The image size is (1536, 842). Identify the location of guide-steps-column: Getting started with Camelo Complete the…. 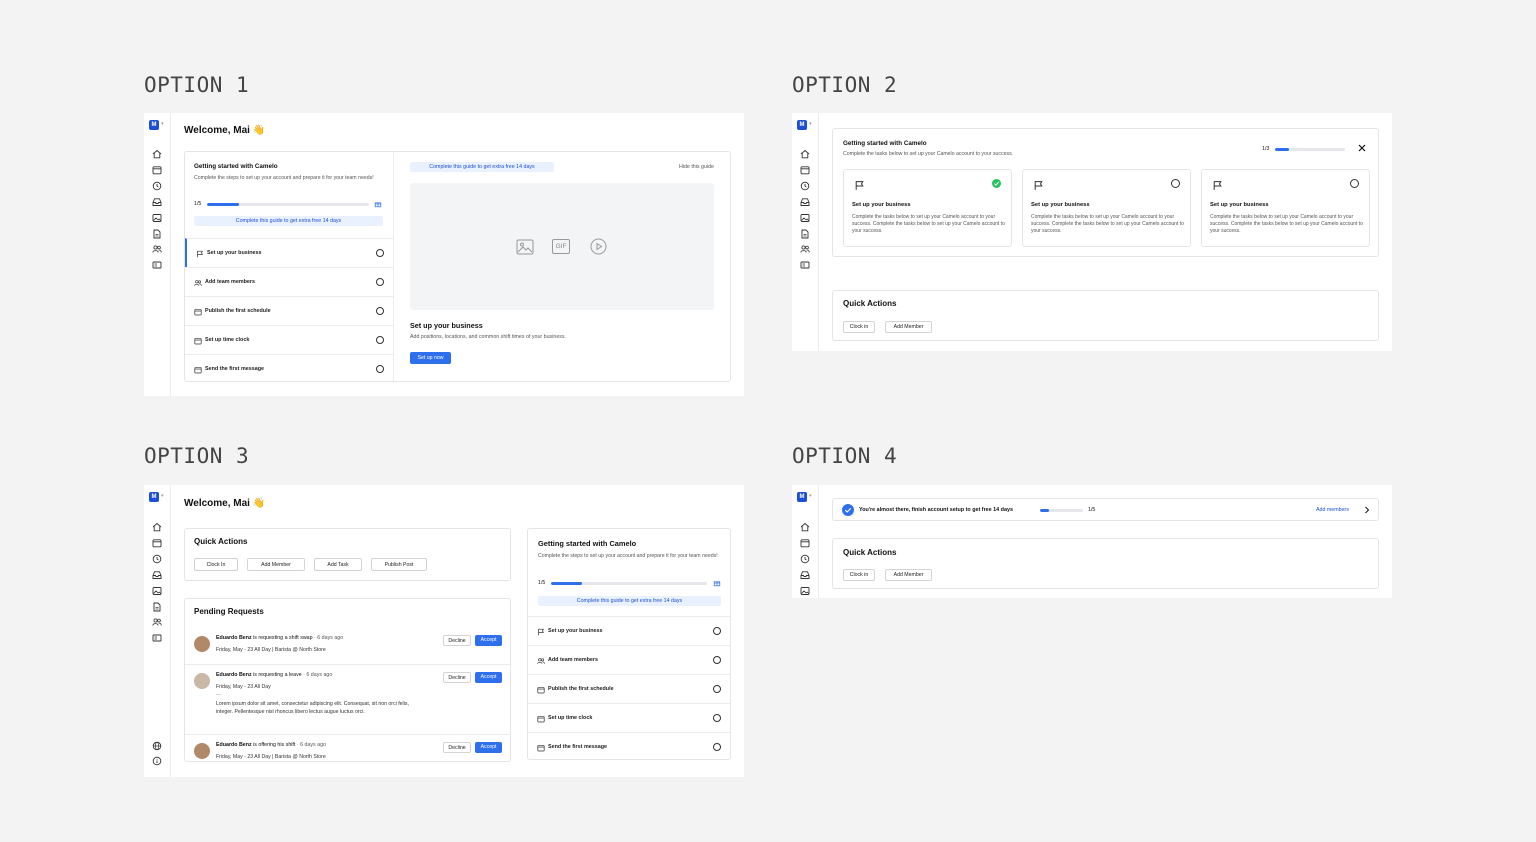
(289, 266).